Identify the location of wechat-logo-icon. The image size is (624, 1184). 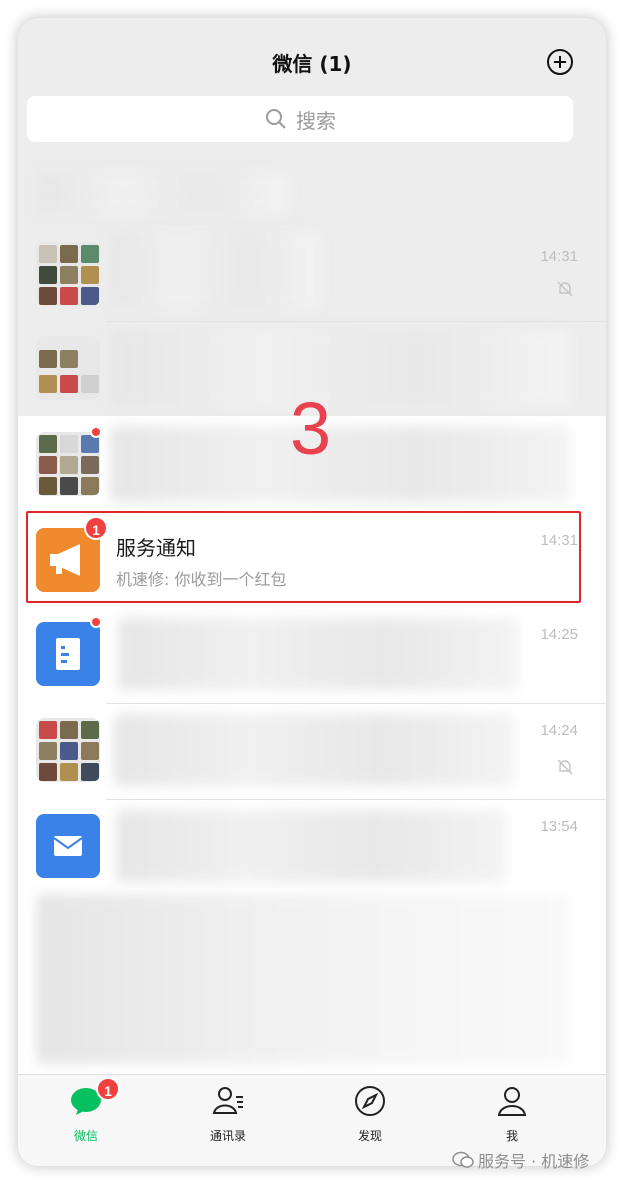
(463, 1159).